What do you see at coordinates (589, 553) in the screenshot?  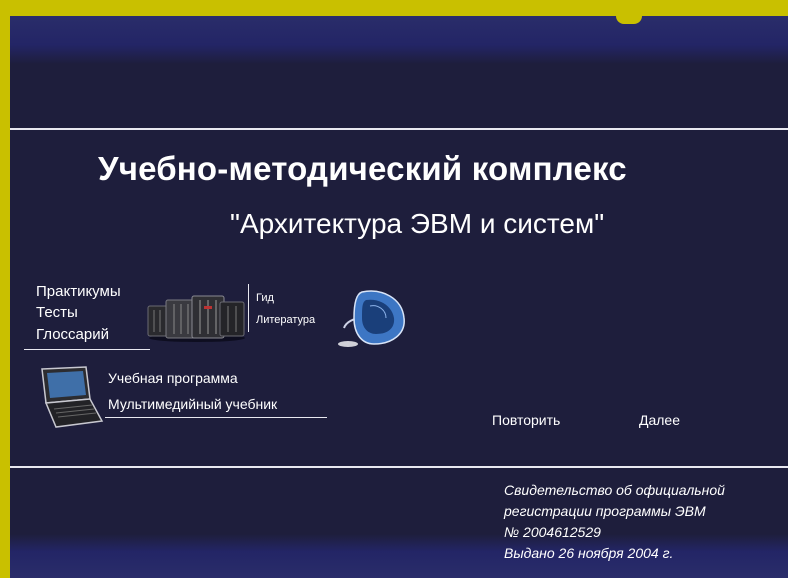 I see `certificate-date: Выдано 26 ноября 2004 г.` at bounding box center [589, 553].